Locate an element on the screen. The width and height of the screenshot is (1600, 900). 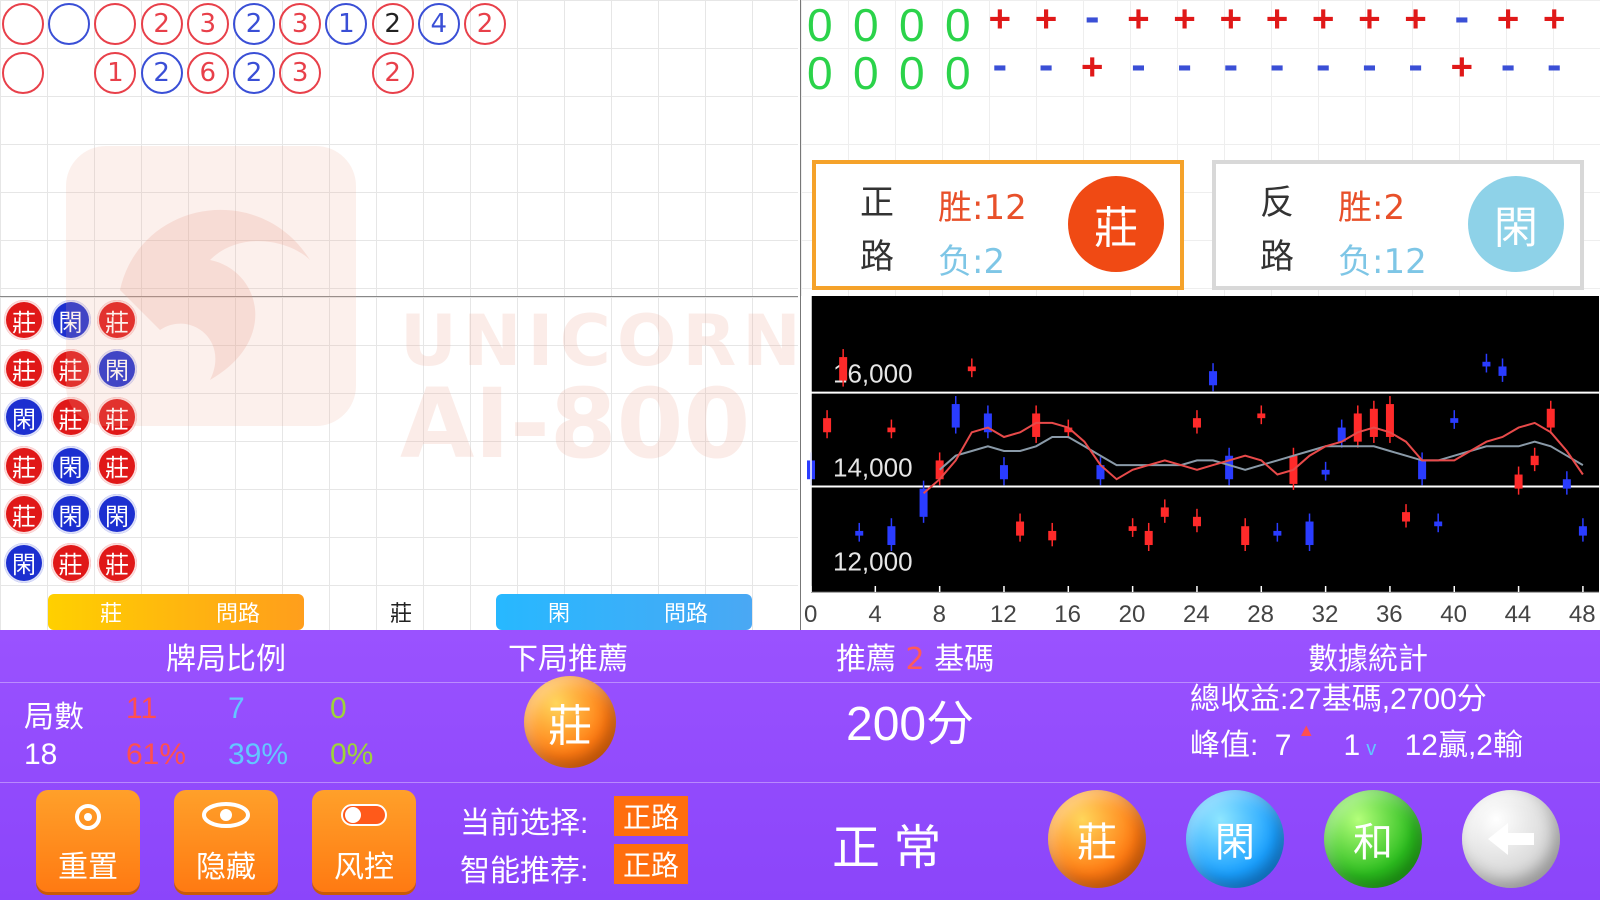
bead-ring: 1 is located at coordinates (115, 73).